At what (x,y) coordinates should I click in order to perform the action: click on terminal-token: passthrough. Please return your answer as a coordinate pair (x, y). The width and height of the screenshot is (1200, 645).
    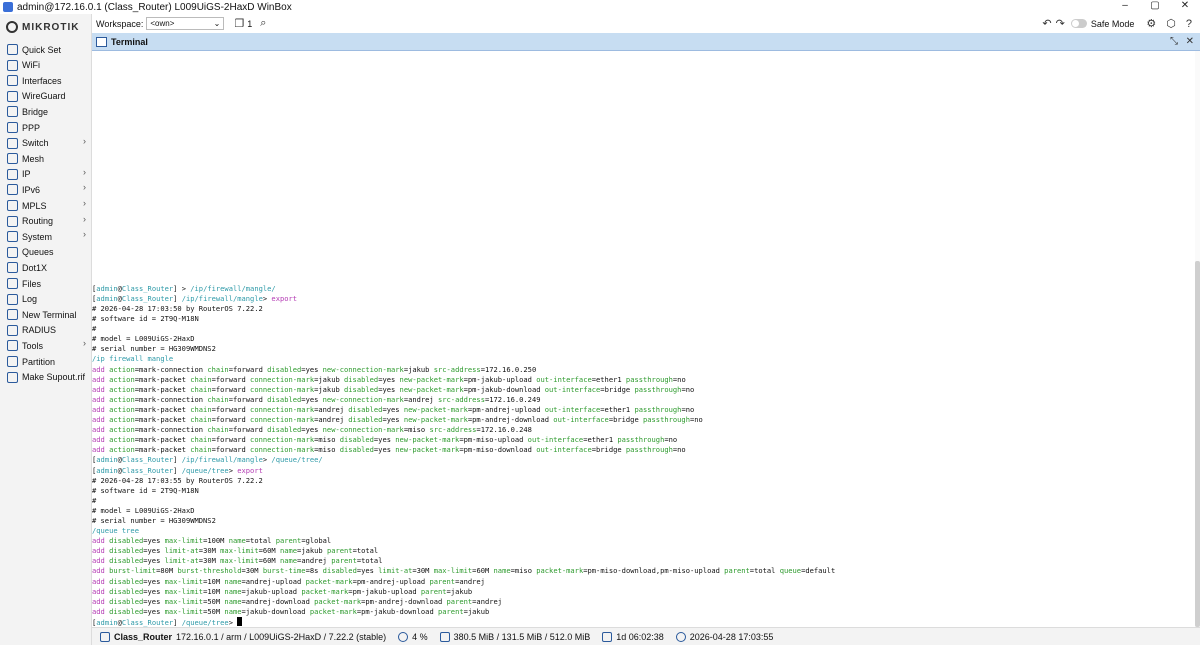
    Looking at the image, I should click on (649, 450).